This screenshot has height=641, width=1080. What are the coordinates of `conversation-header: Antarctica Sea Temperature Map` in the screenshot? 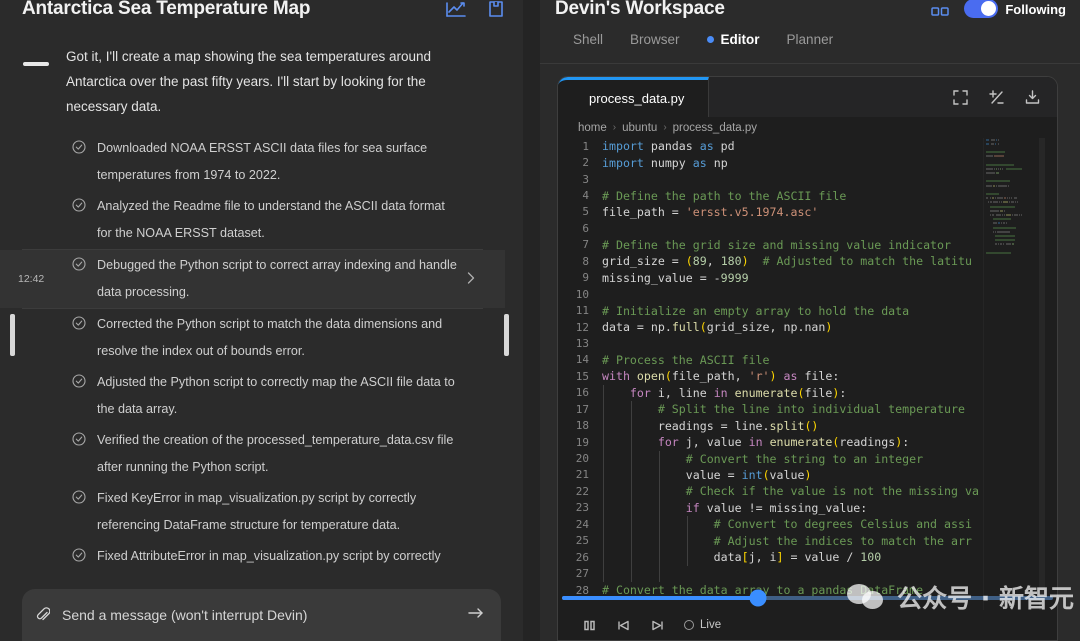 It's located at (261, 9).